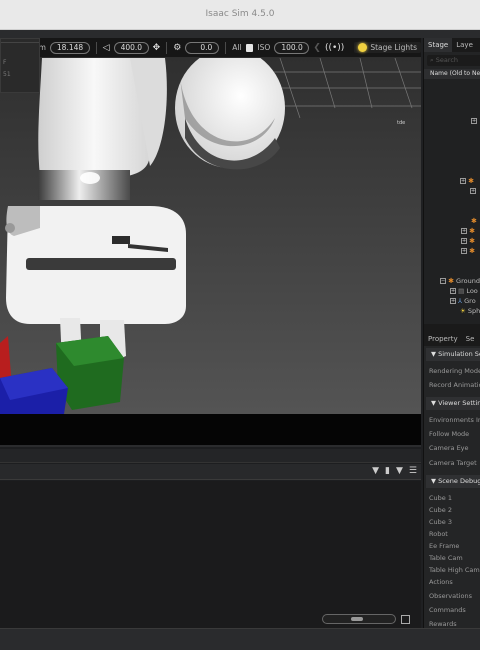 This screenshot has height=650, width=480. What do you see at coordinates (387, 471) in the screenshot?
I see `bookmark-icon: ▮` at bounding box center [387, 471].